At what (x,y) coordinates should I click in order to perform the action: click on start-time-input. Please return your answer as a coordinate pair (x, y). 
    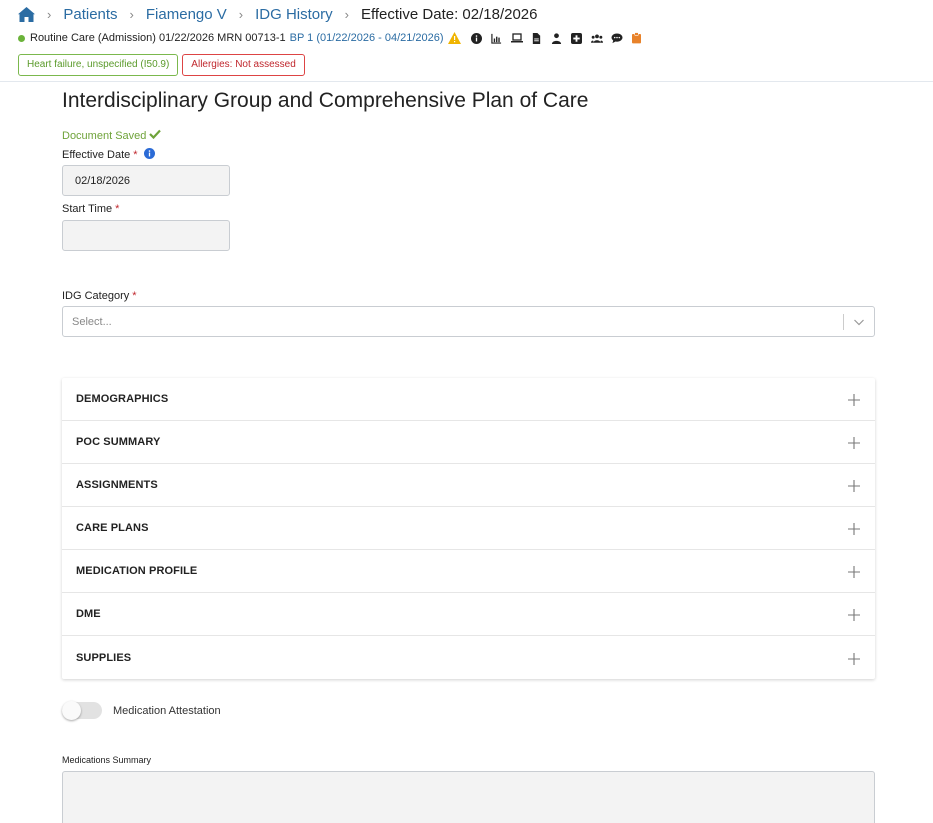
    Looking at the image, I should click on (146, 235).